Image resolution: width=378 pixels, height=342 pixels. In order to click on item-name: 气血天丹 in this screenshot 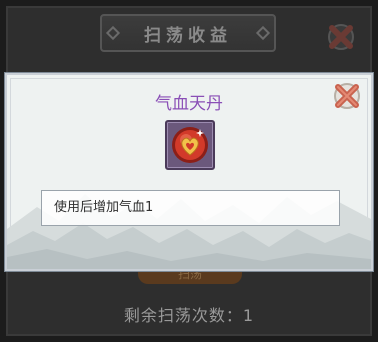, I will do `click(189, 104)`.